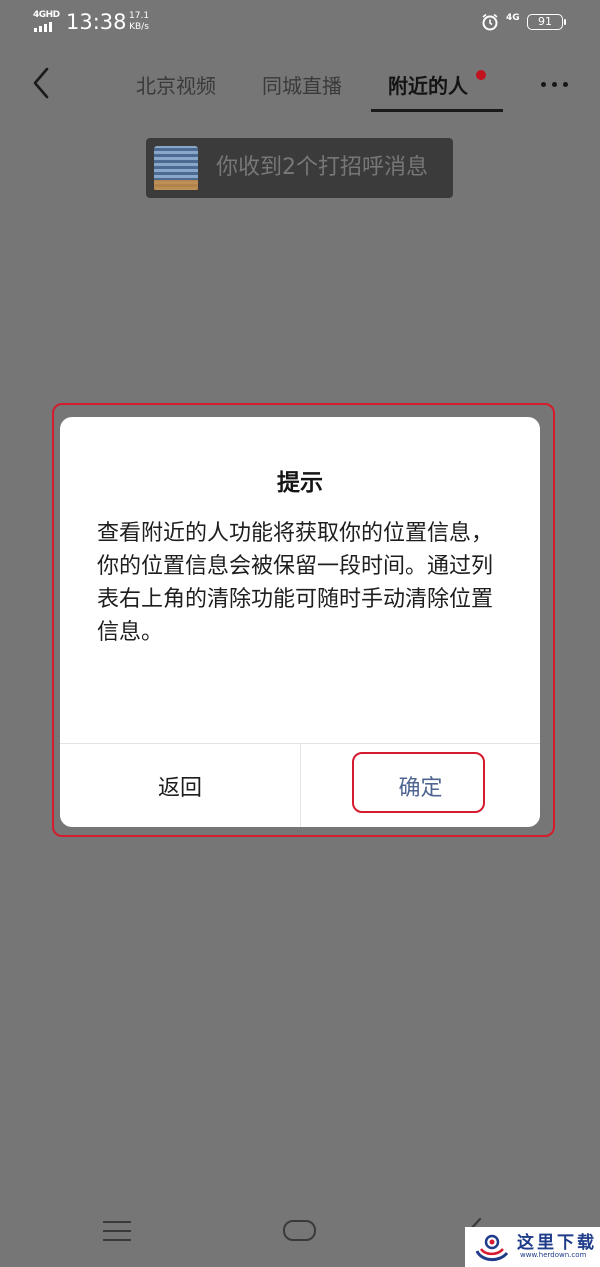 This screenshot has width=600, height=1267. Describe the element at coordinates (418, 782) in the screenshot. I see `confirm-highlight-outline` at that location.